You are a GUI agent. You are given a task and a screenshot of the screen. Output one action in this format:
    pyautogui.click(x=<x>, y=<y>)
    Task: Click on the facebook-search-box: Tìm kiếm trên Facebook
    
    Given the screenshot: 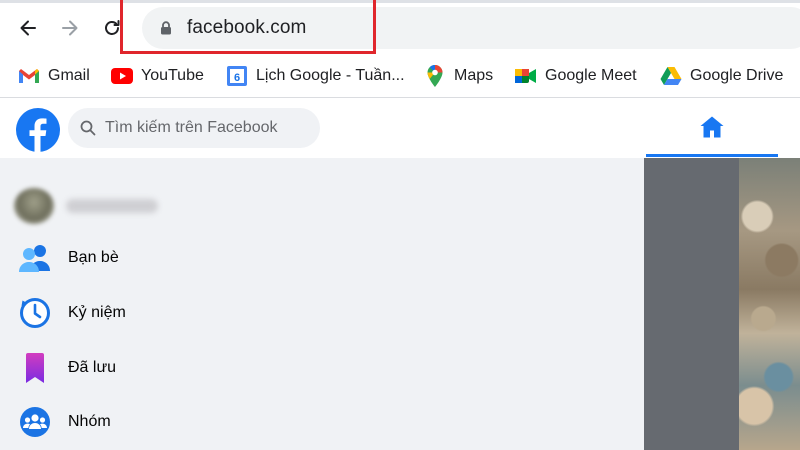 What is the action you would take?
    pyautogui.click(x=194, y=128)
    